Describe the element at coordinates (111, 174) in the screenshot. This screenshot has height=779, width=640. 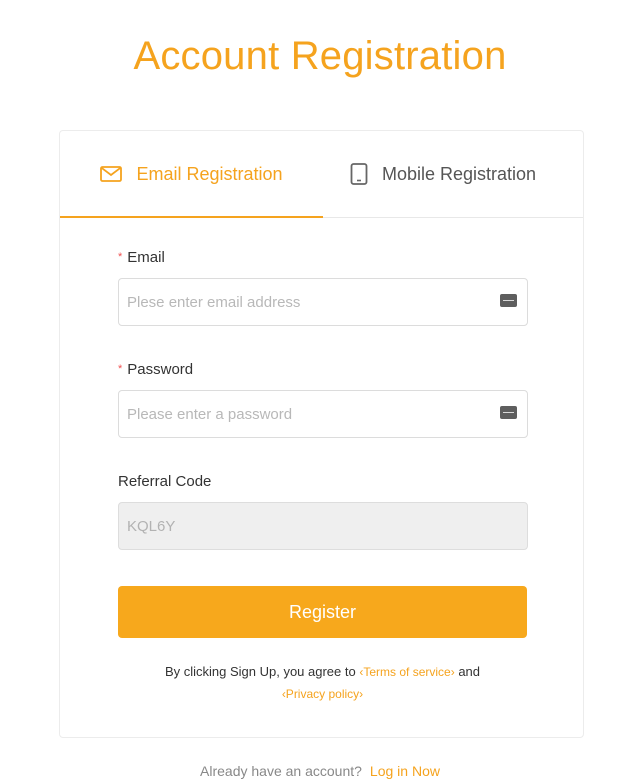
I see `envelope-icon` at that location.